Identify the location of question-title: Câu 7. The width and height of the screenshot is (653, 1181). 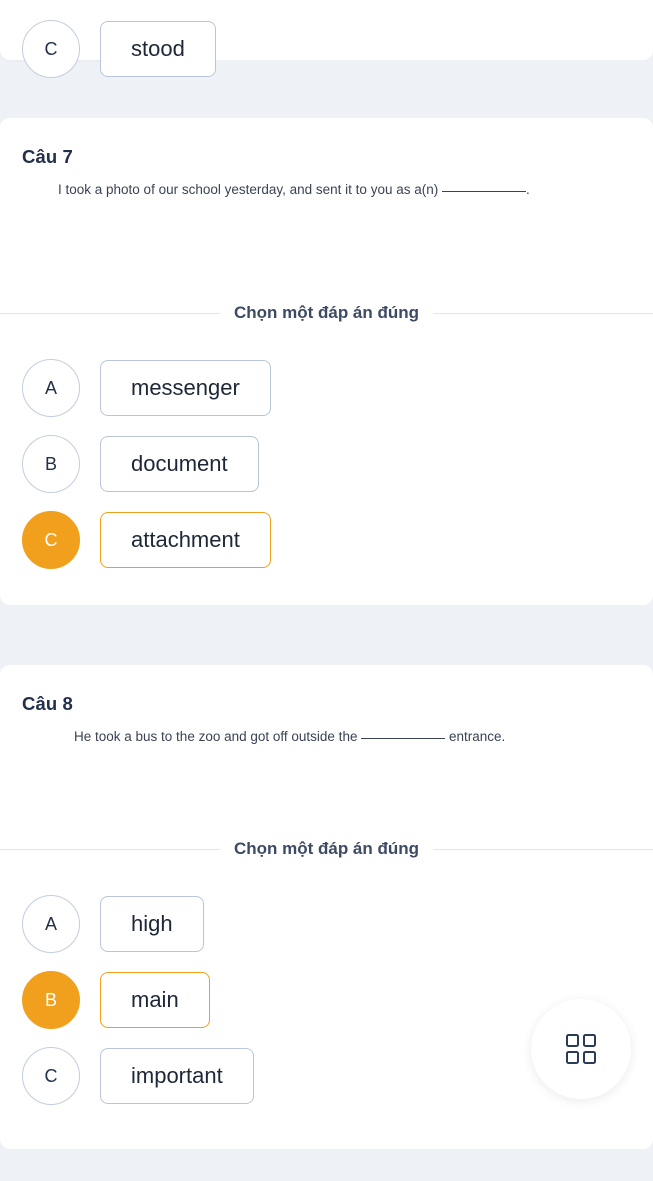
(47, 156).